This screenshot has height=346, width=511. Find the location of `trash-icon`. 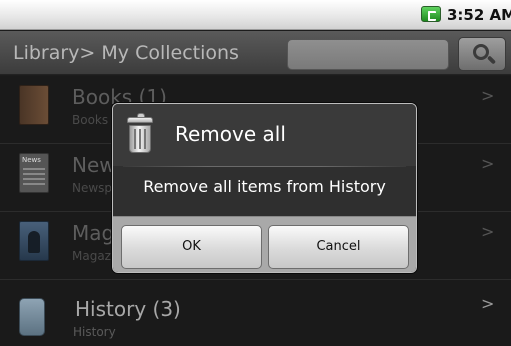

trash-icon is located at coordinates (140, 133).